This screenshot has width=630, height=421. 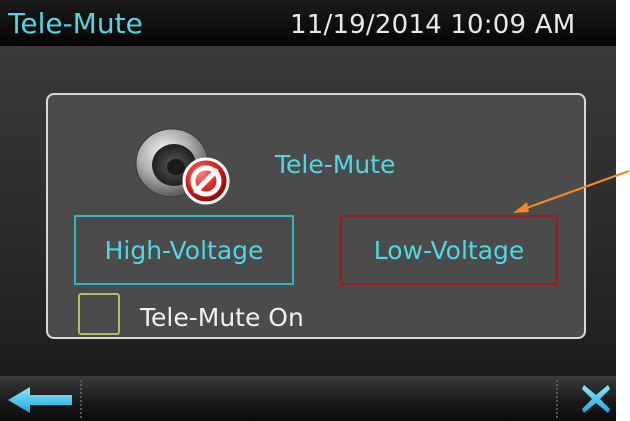 I want to click on back-arrow-icon, so click(x=40, y=400).